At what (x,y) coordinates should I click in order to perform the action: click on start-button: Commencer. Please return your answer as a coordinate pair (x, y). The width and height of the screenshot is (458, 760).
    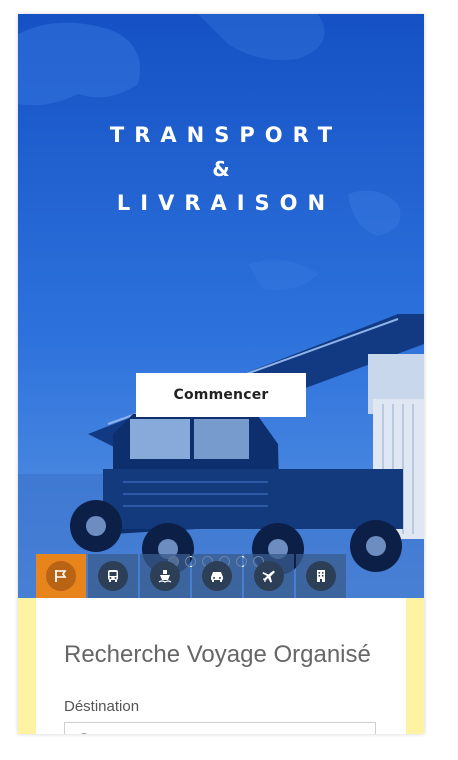
    Looking at the image, I should click on (221, 395).